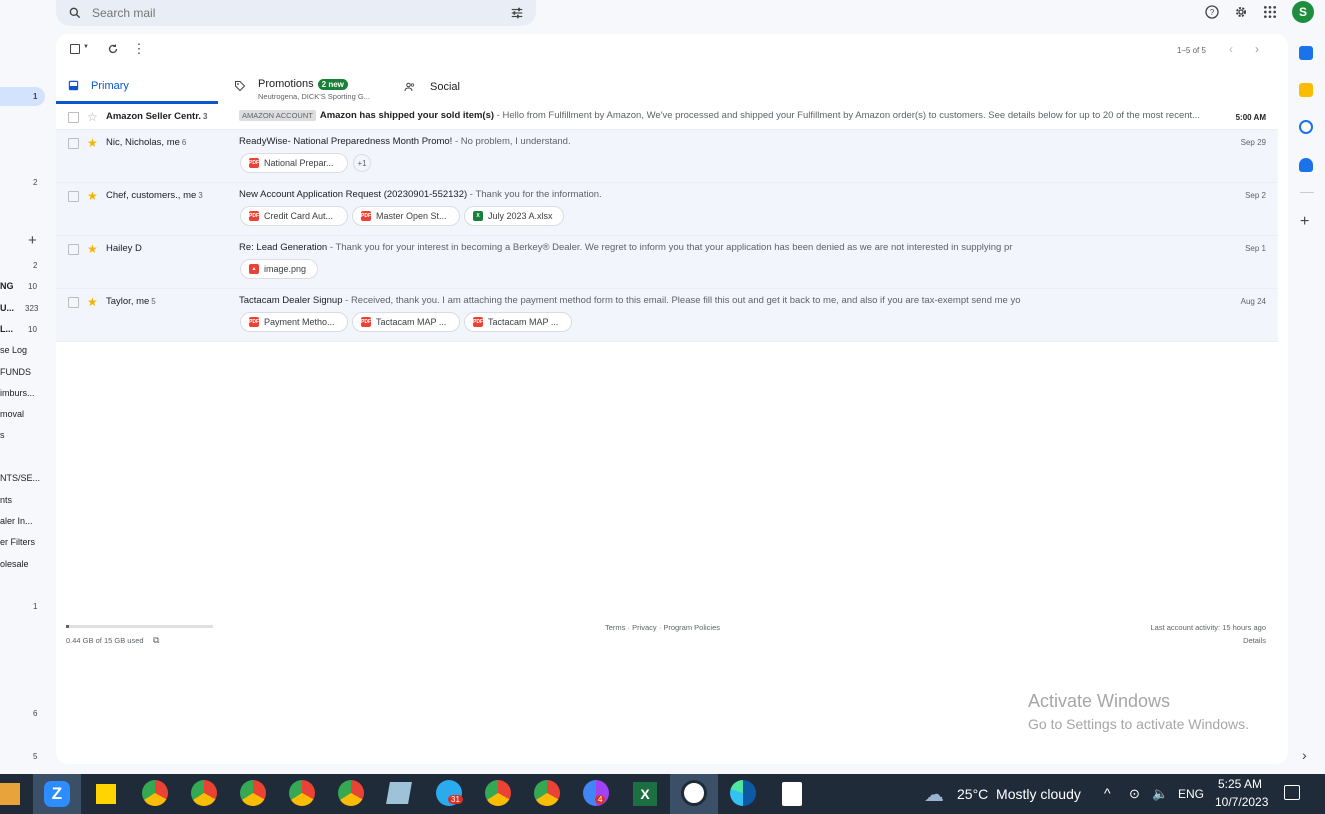  I want to click on more-options-icon: ⋮, so click(139, 49).